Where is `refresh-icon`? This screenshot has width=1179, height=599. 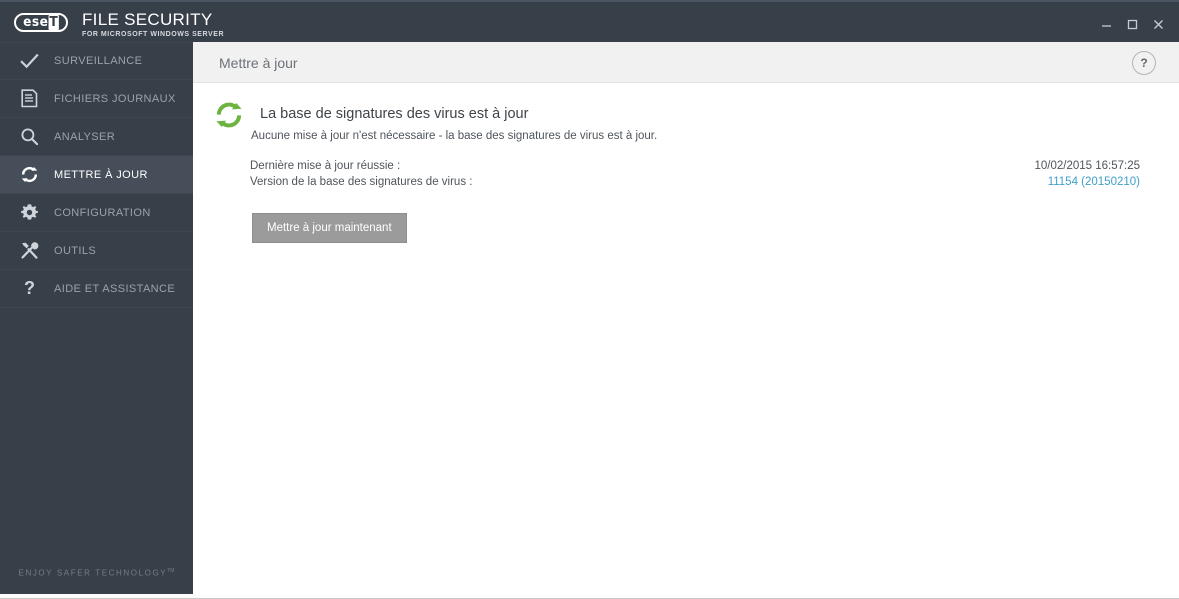
refresh-icon is located at coordinates (29, 175).